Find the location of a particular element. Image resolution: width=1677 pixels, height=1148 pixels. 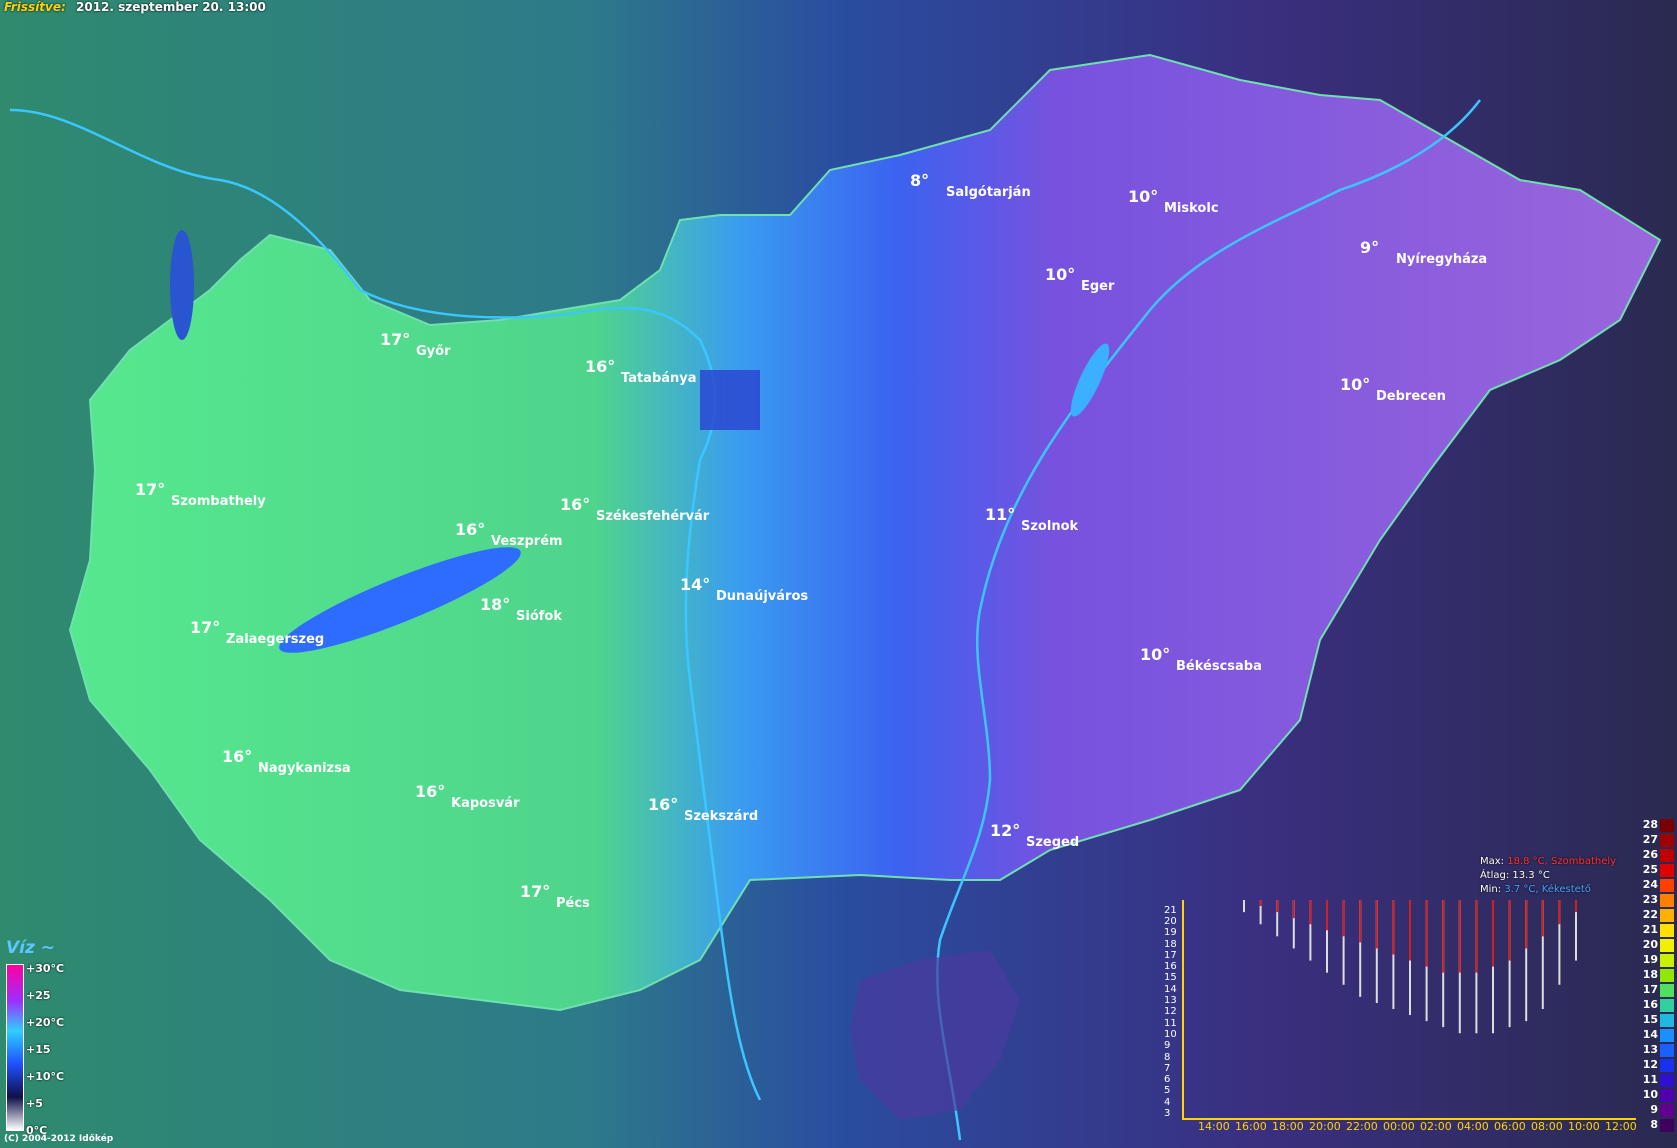

scale-item: 20 is located at coordinates (1656, 945).